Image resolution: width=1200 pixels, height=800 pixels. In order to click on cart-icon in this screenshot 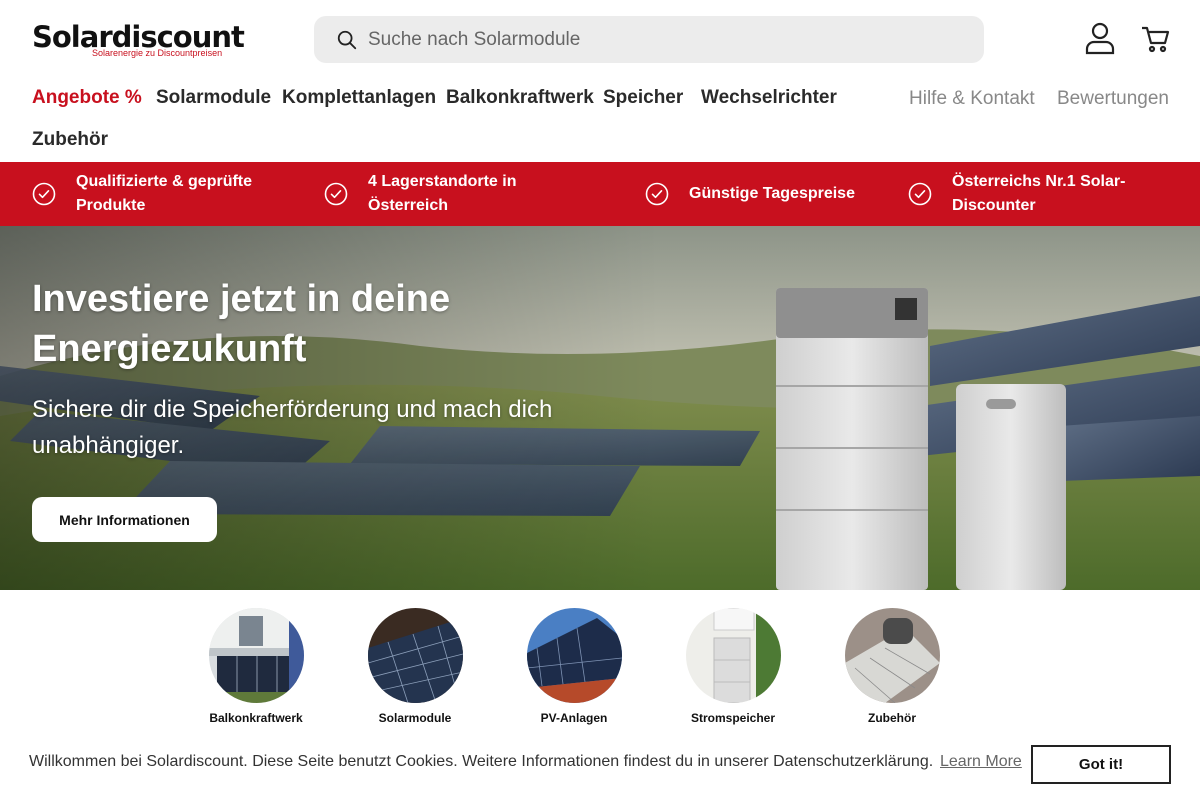, I will do `click(1156, 39)`.